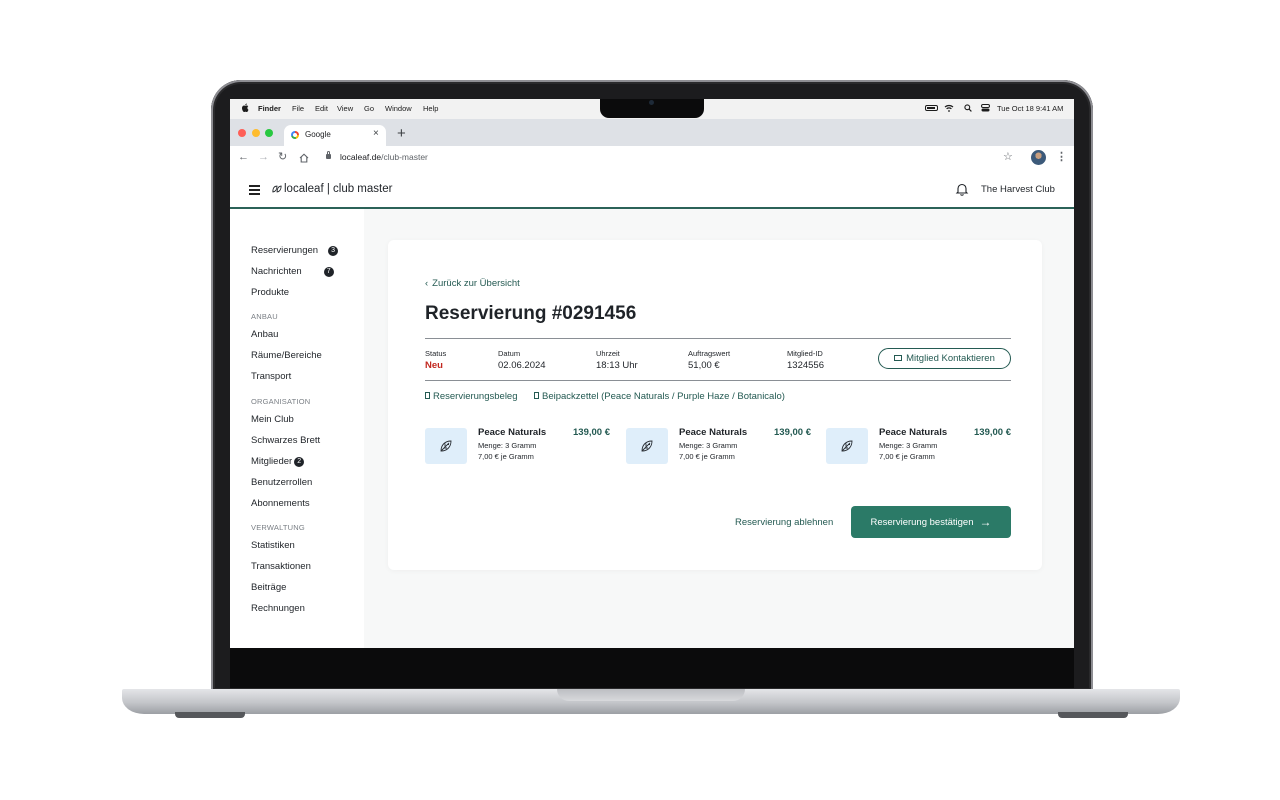 The image size is (1280, 800). Describe the element at coordinates (1030, 108) in the screenshot. I see `menubar-clock: Tue Oct 18 9:41 AM` at that location.